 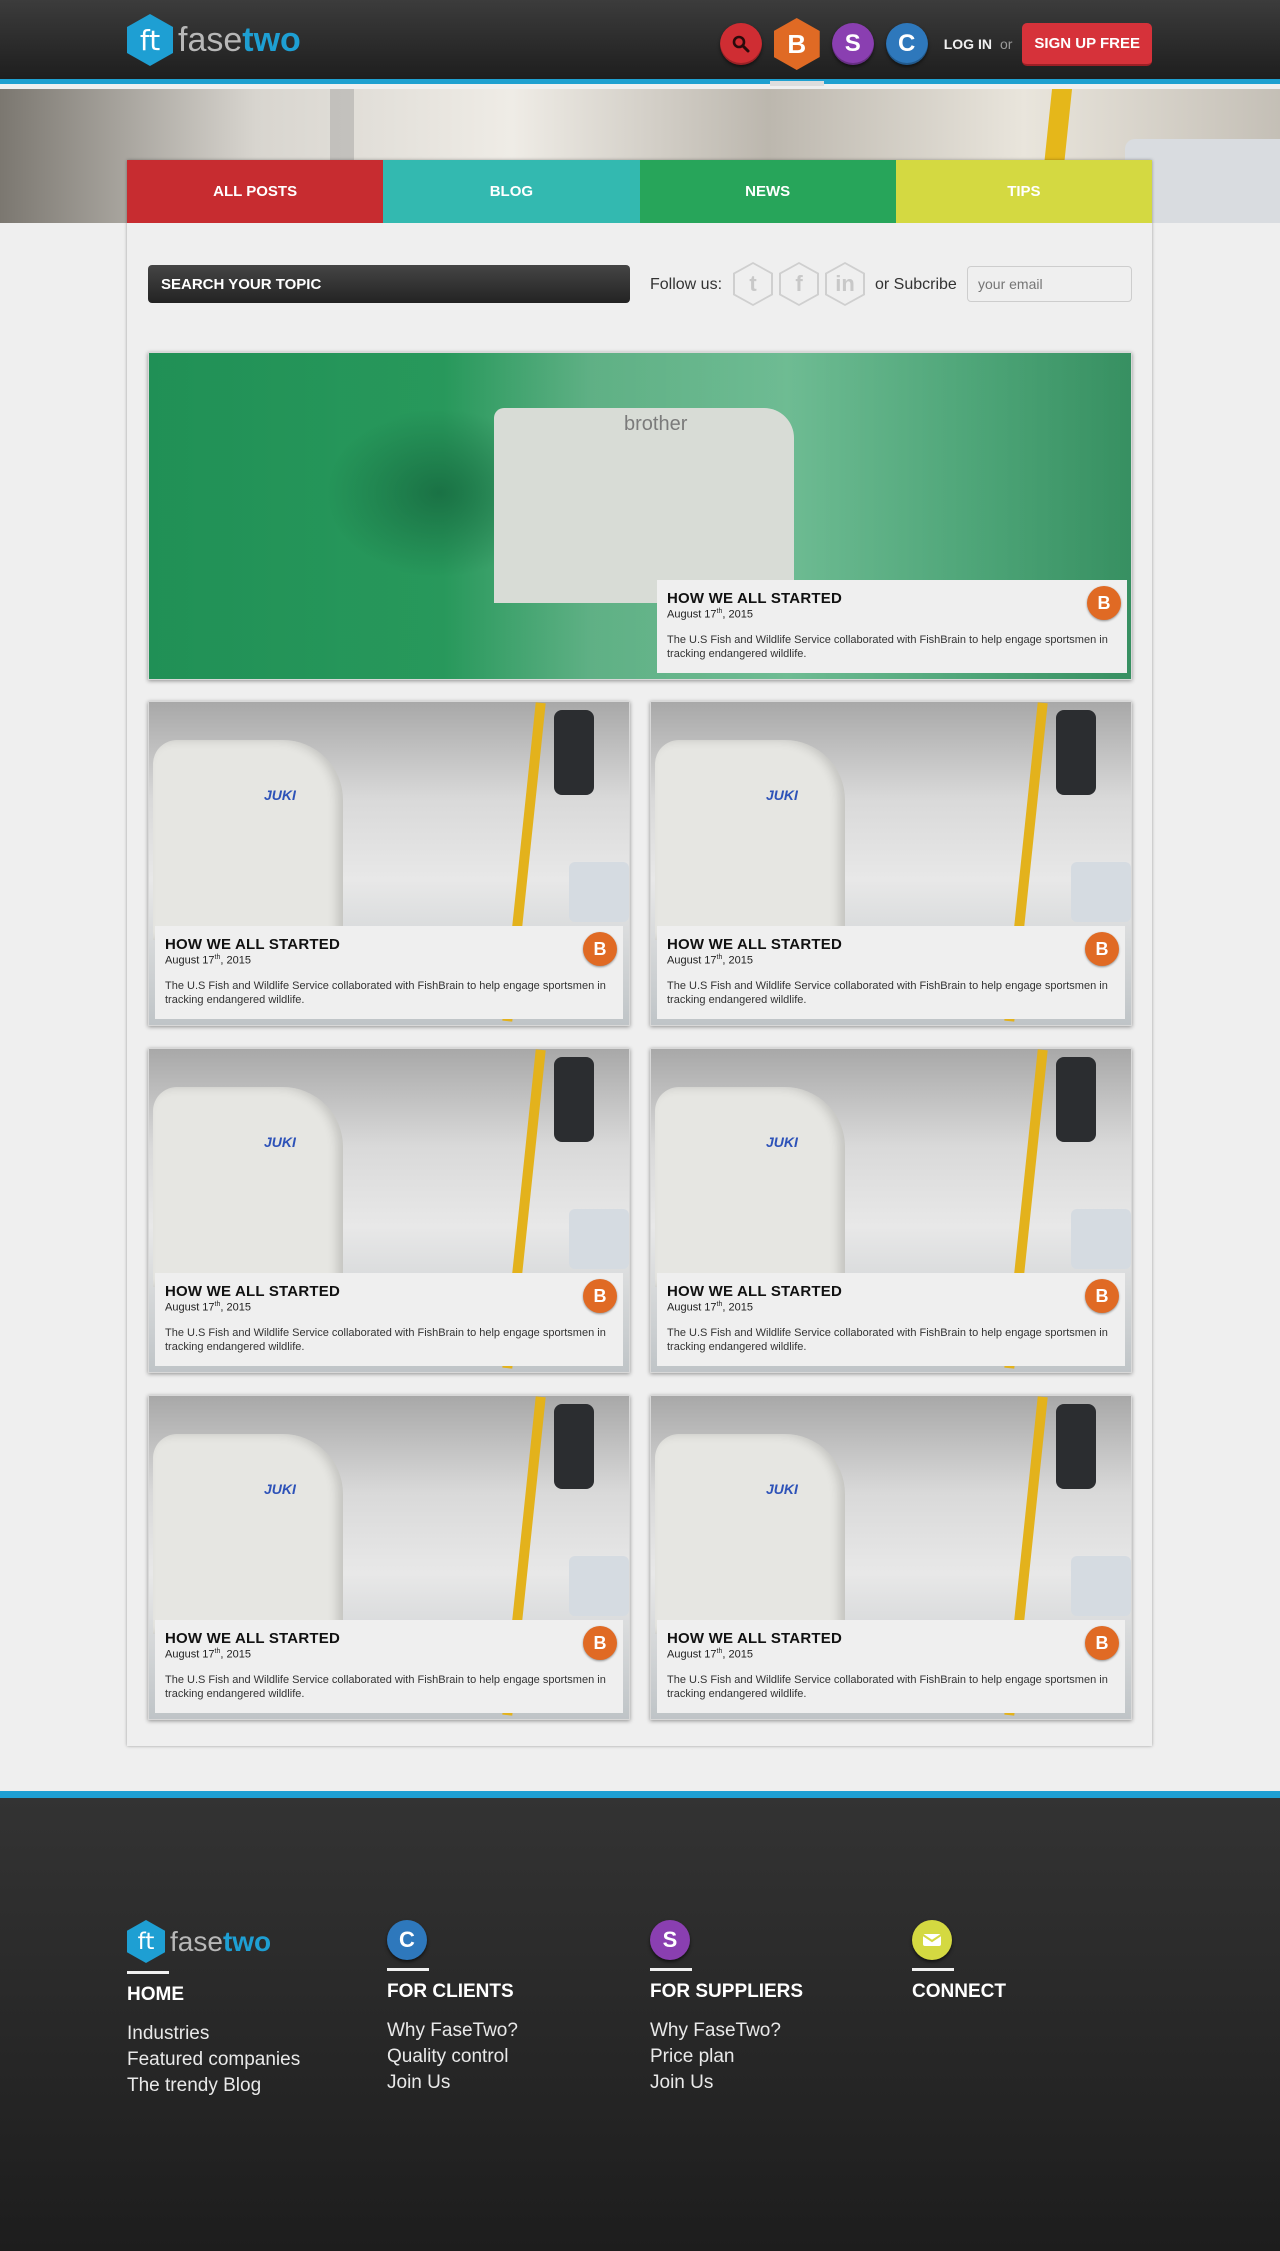 I want to click on footer-logo: ft fasetwo, so click(x=213, y=1941).